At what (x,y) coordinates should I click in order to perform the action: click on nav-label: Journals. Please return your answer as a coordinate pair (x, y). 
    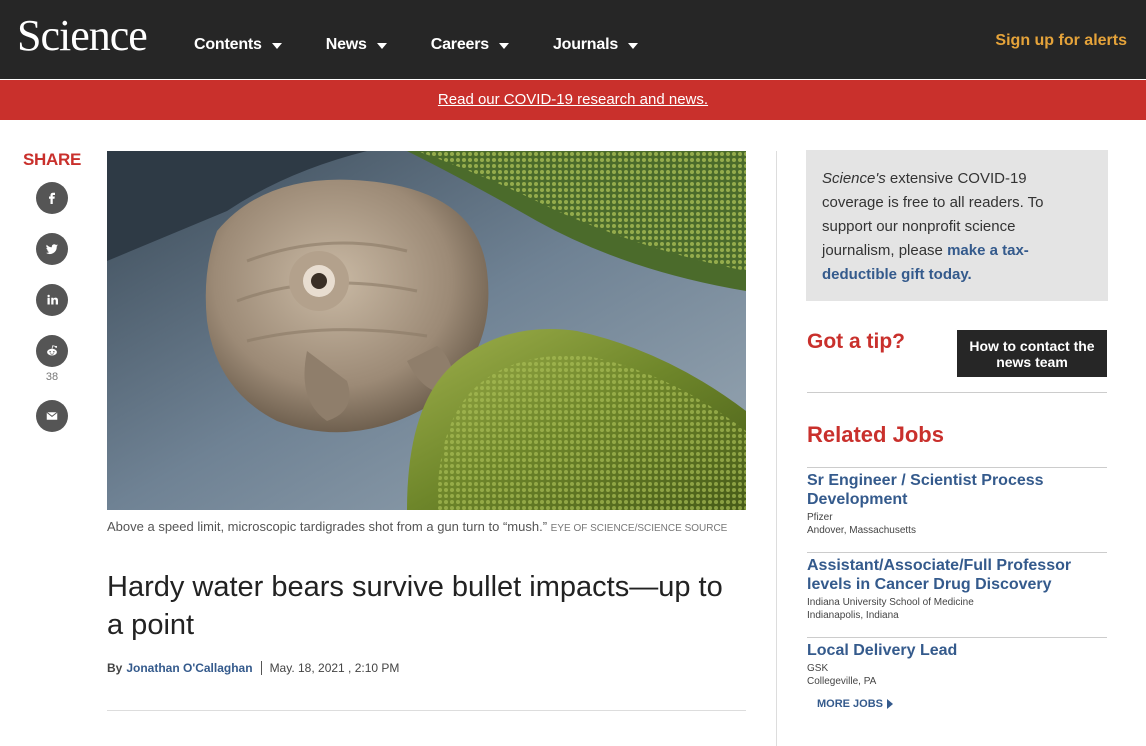
    Looking at the image, I should click on (585, 44).